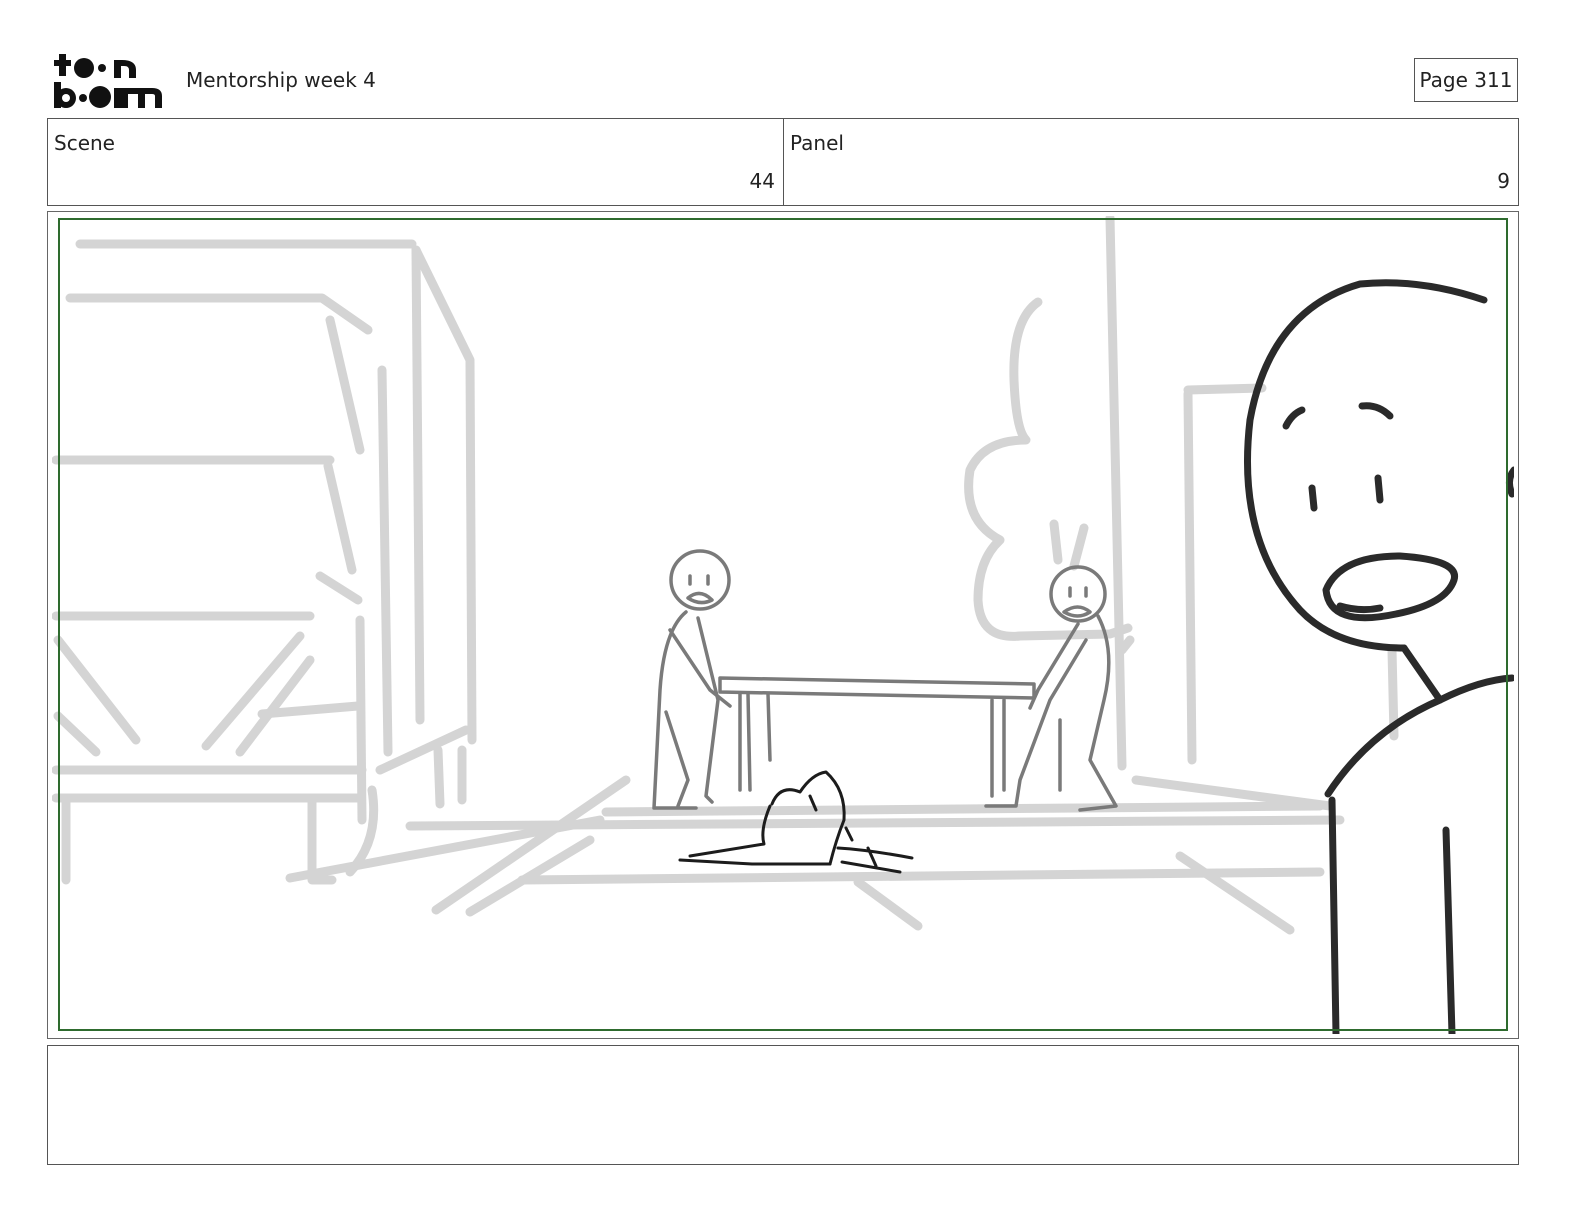  What do you see at coordinates (1503, 181) in the screenshot?
I see `panel-number: 9` at bounding box center [1503, 181].